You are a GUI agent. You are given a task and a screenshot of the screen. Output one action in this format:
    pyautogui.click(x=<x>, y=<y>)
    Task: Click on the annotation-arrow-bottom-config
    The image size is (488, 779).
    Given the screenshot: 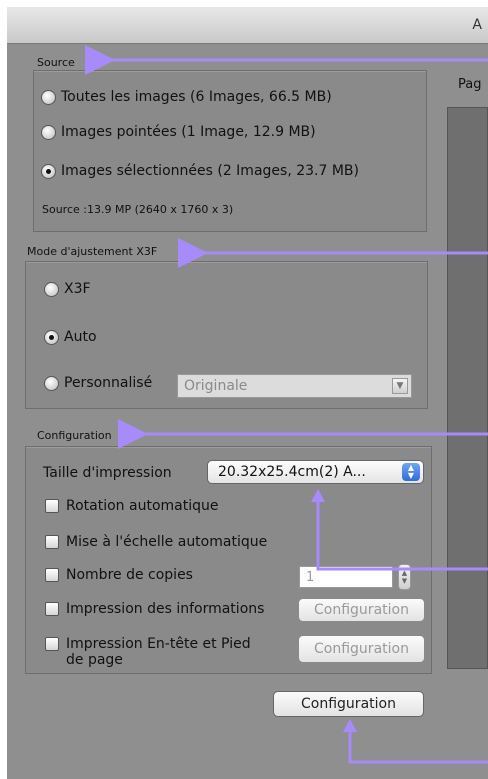 What is the action you would take?
    pyautogui.click(x=418, y=747)
    